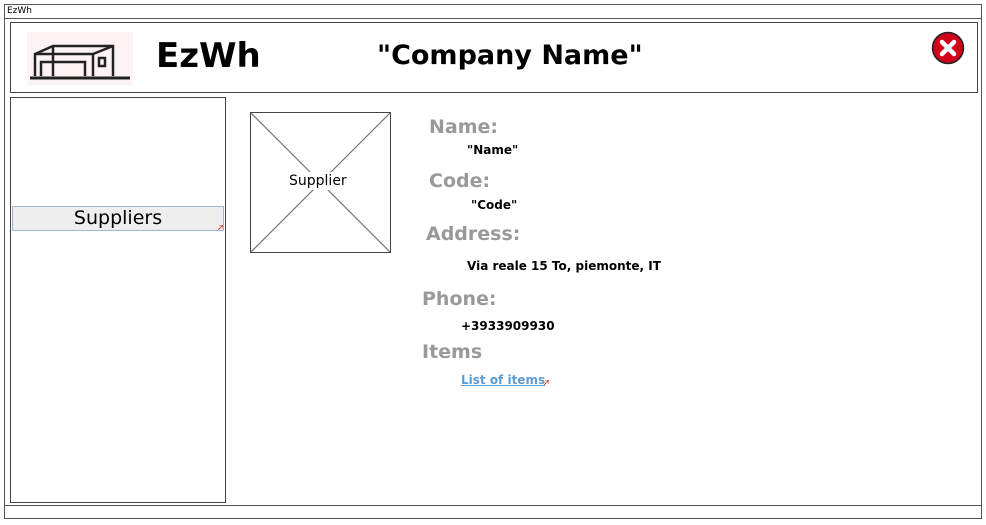 This screenshot has width=986, height=525. Describe the element at coordinates (508, 326) in the screenshot. I see `phone-value: +3933909930` at that location.